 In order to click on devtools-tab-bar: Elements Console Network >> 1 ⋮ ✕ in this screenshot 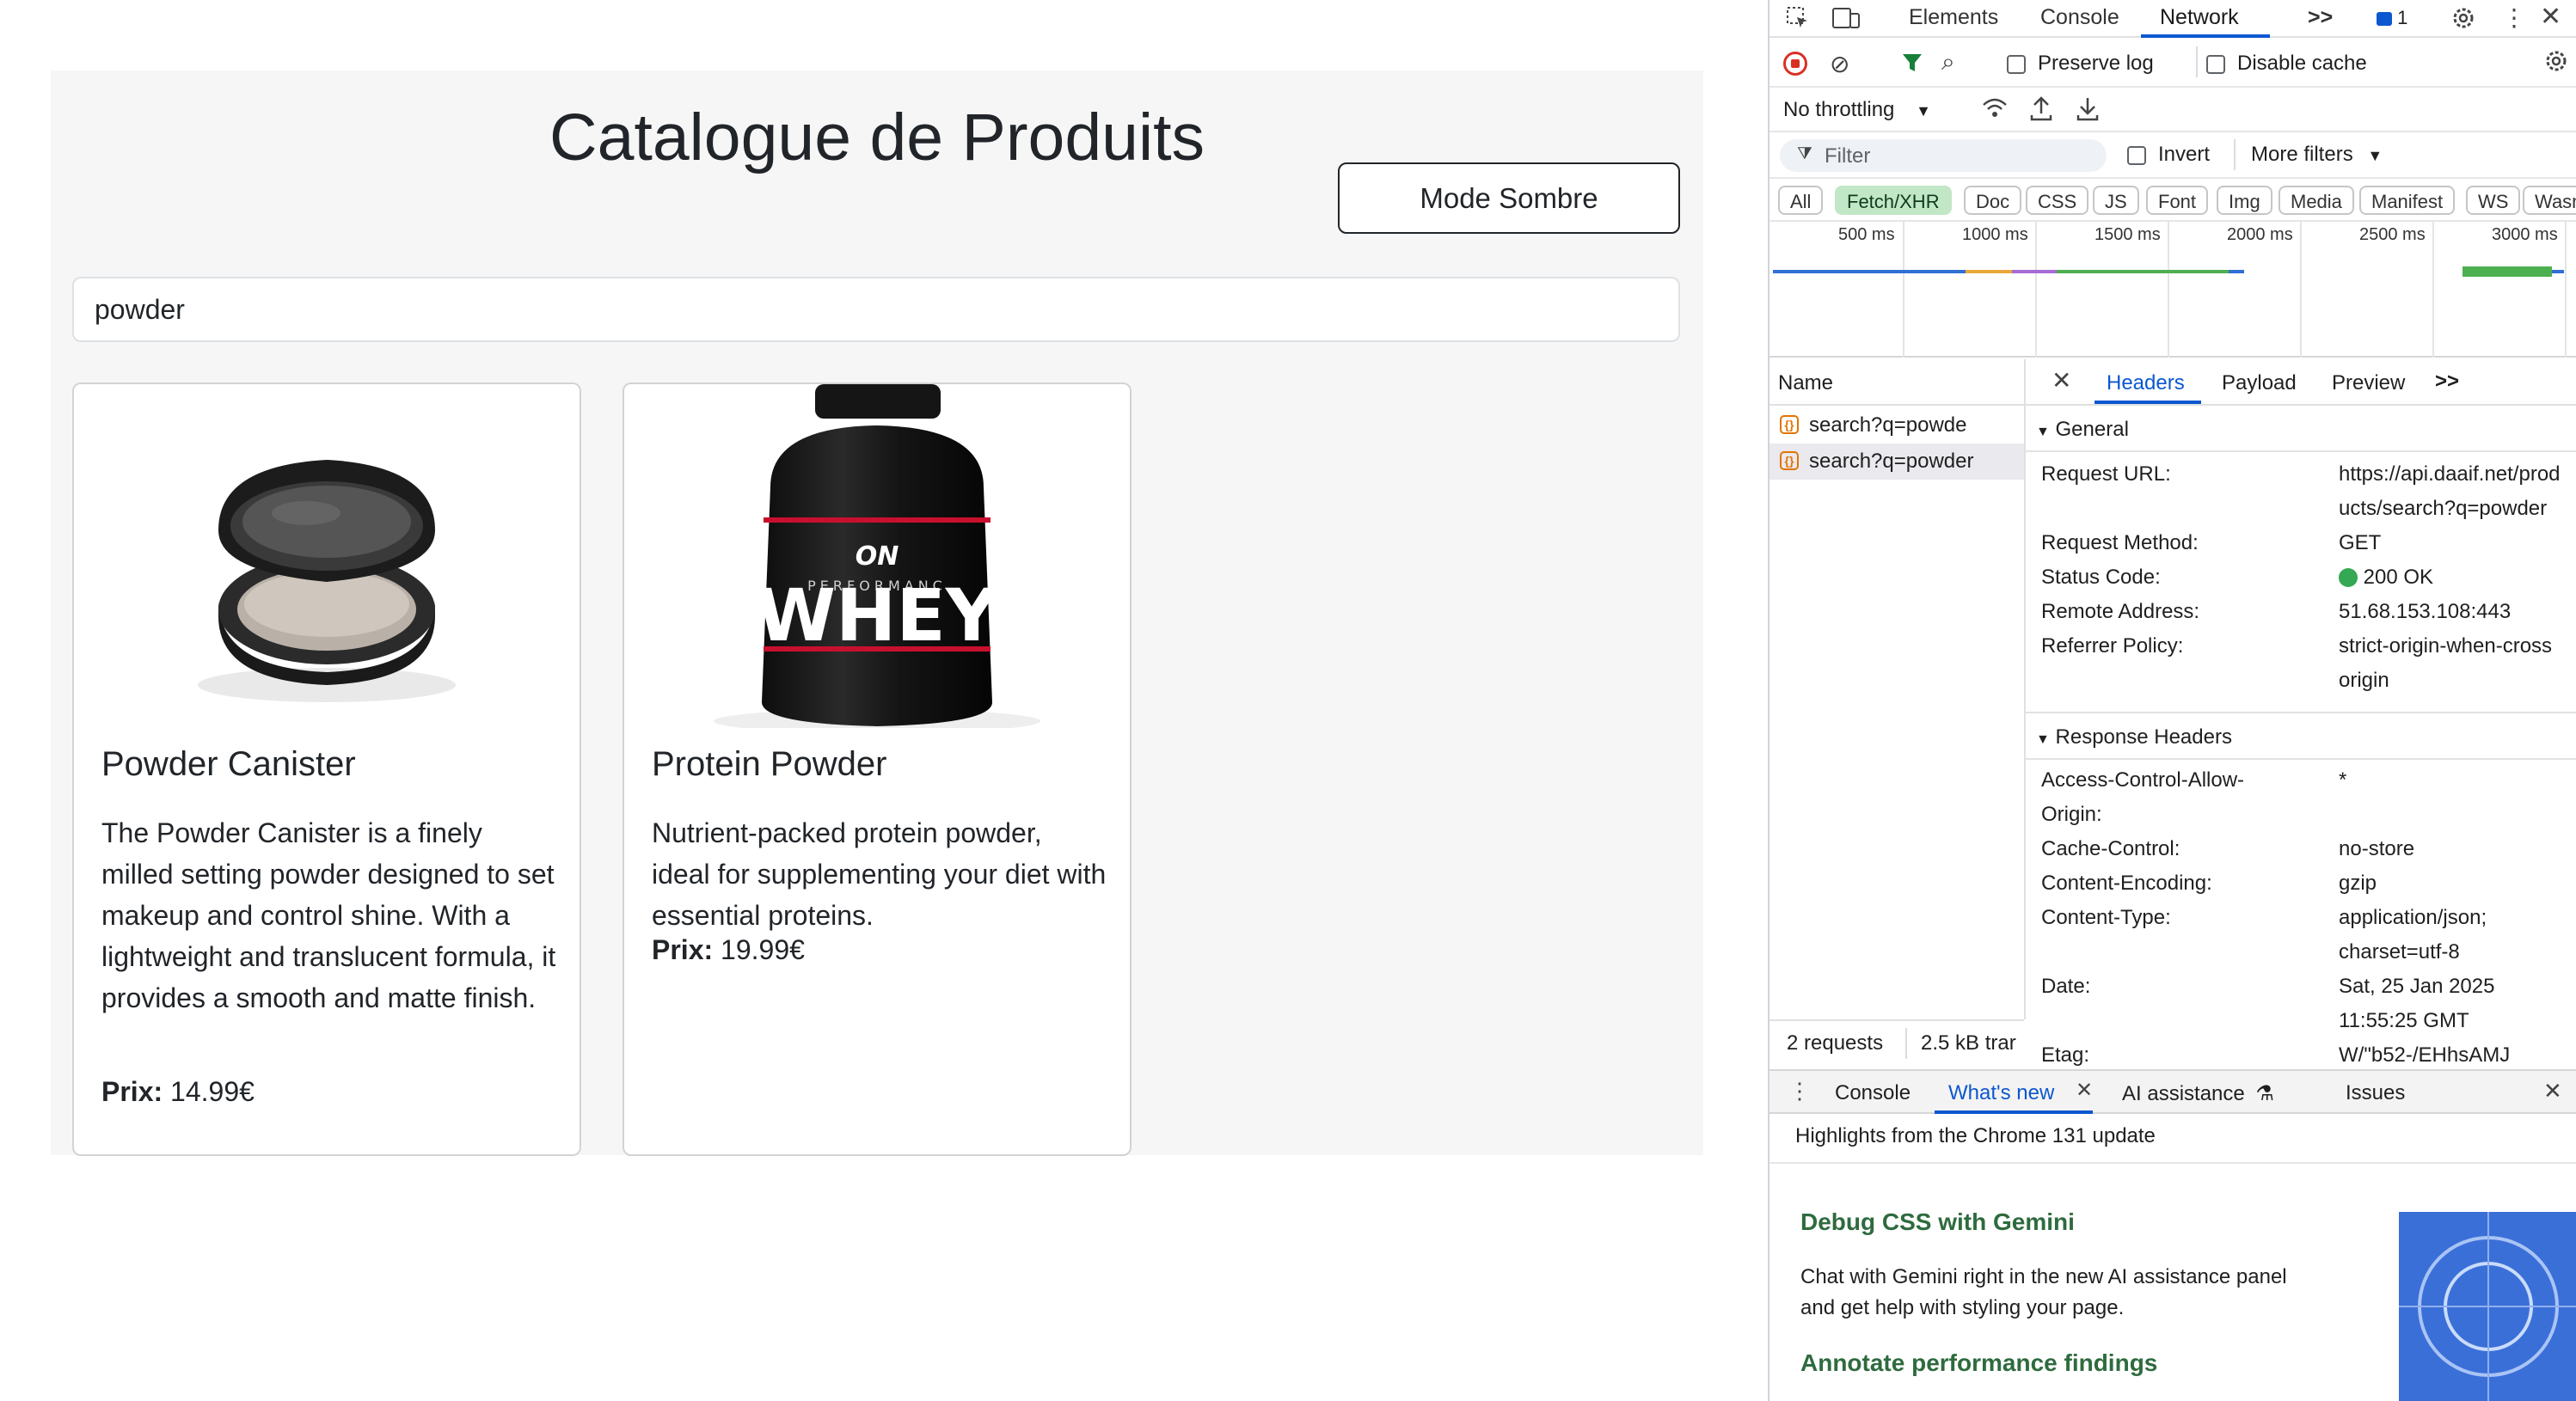, I will do `click(2173, 19)`.